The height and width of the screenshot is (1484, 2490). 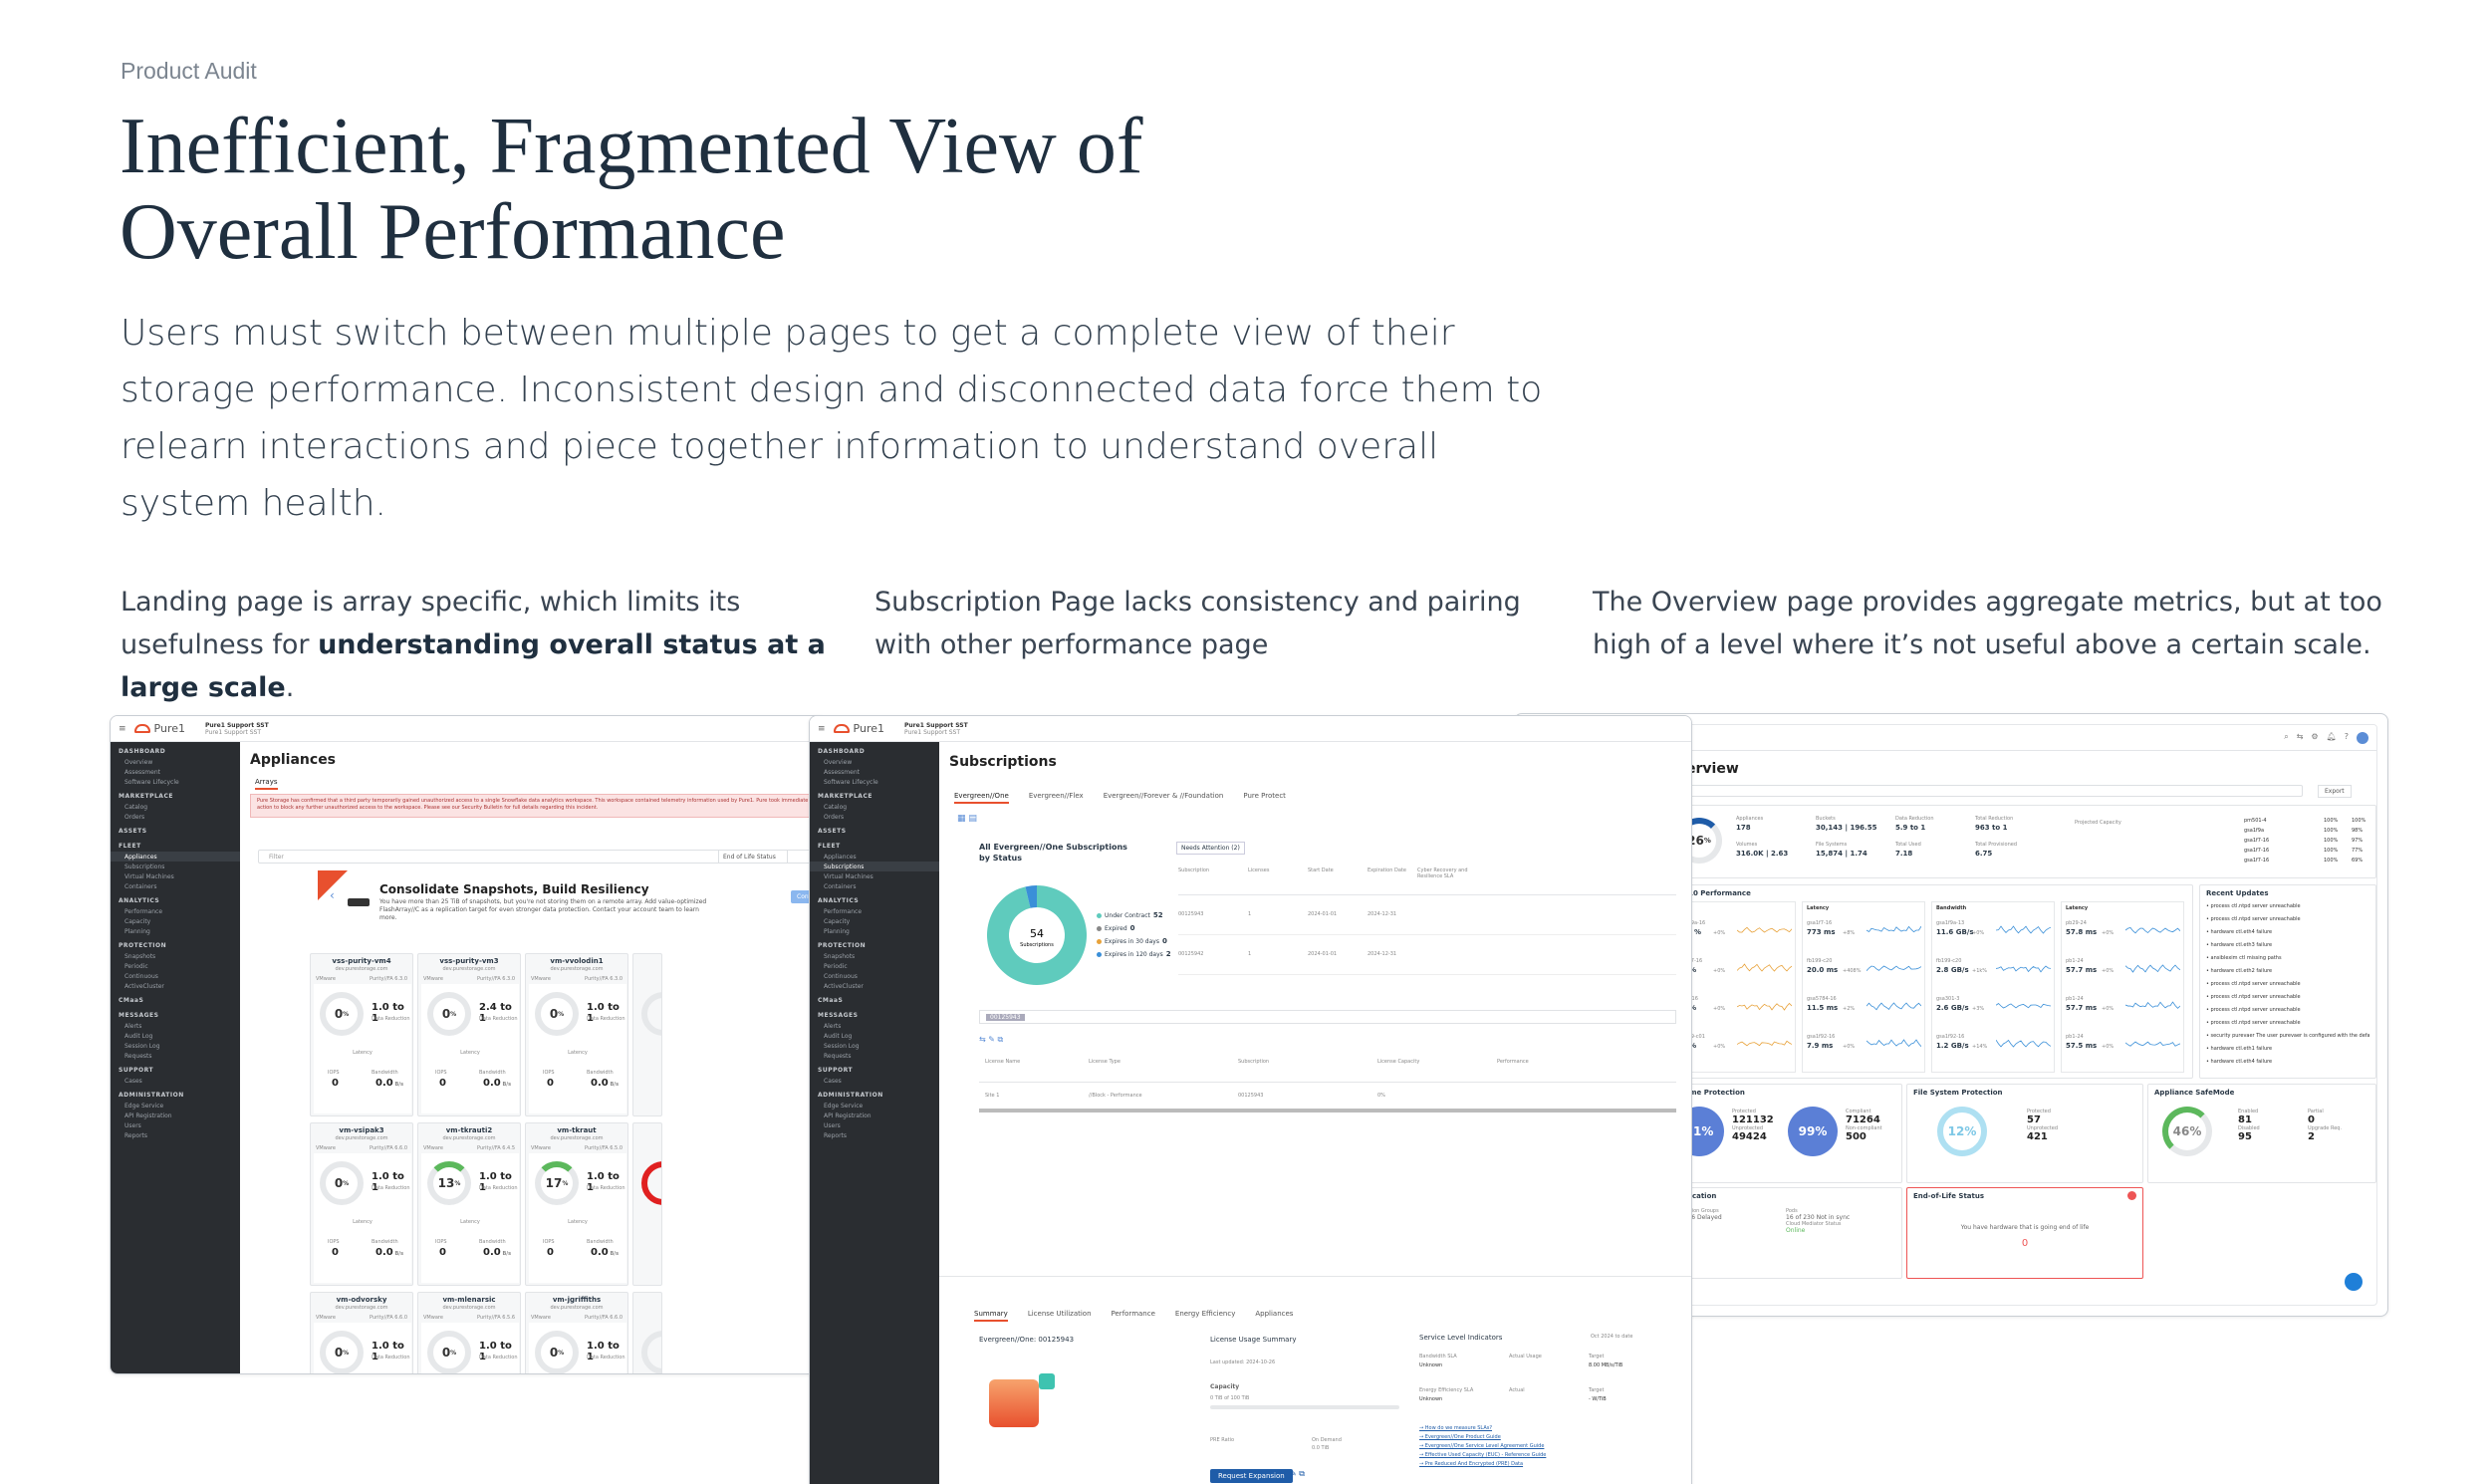 I want to click on sidebar-item: Periodic, so click(x=175, y=966).